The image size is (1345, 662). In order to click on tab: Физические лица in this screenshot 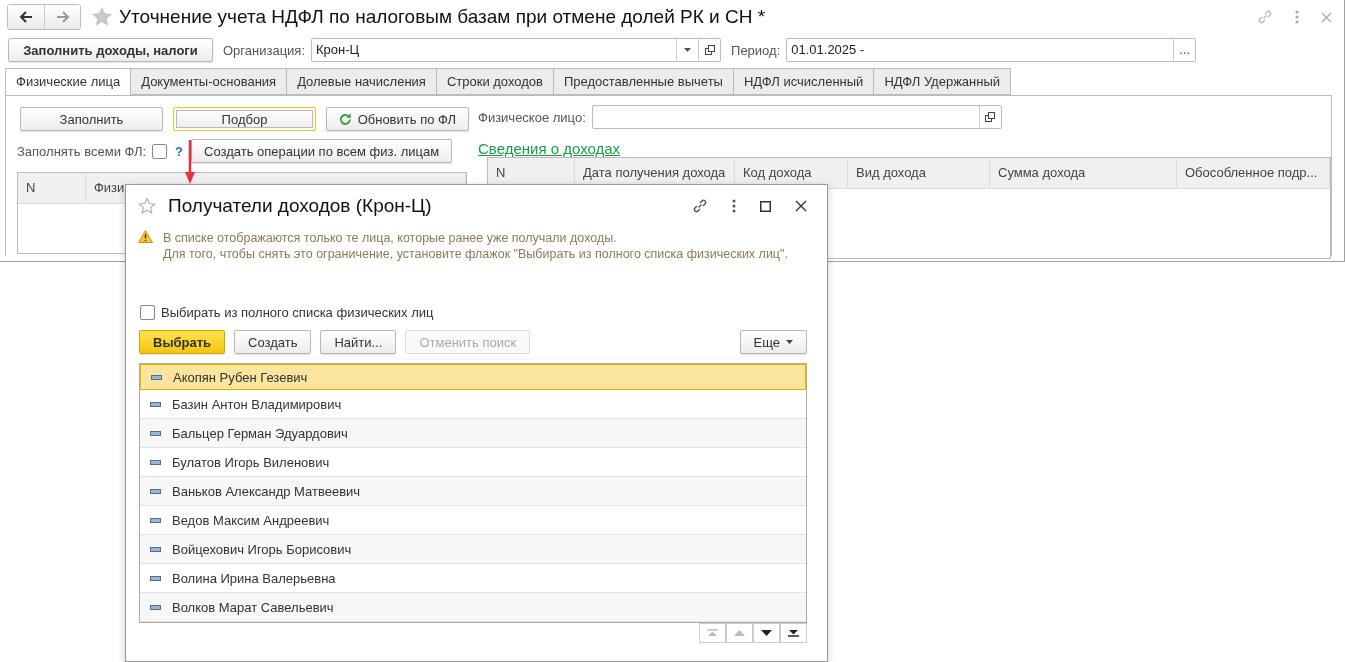, I will do `click(68, 81)`.